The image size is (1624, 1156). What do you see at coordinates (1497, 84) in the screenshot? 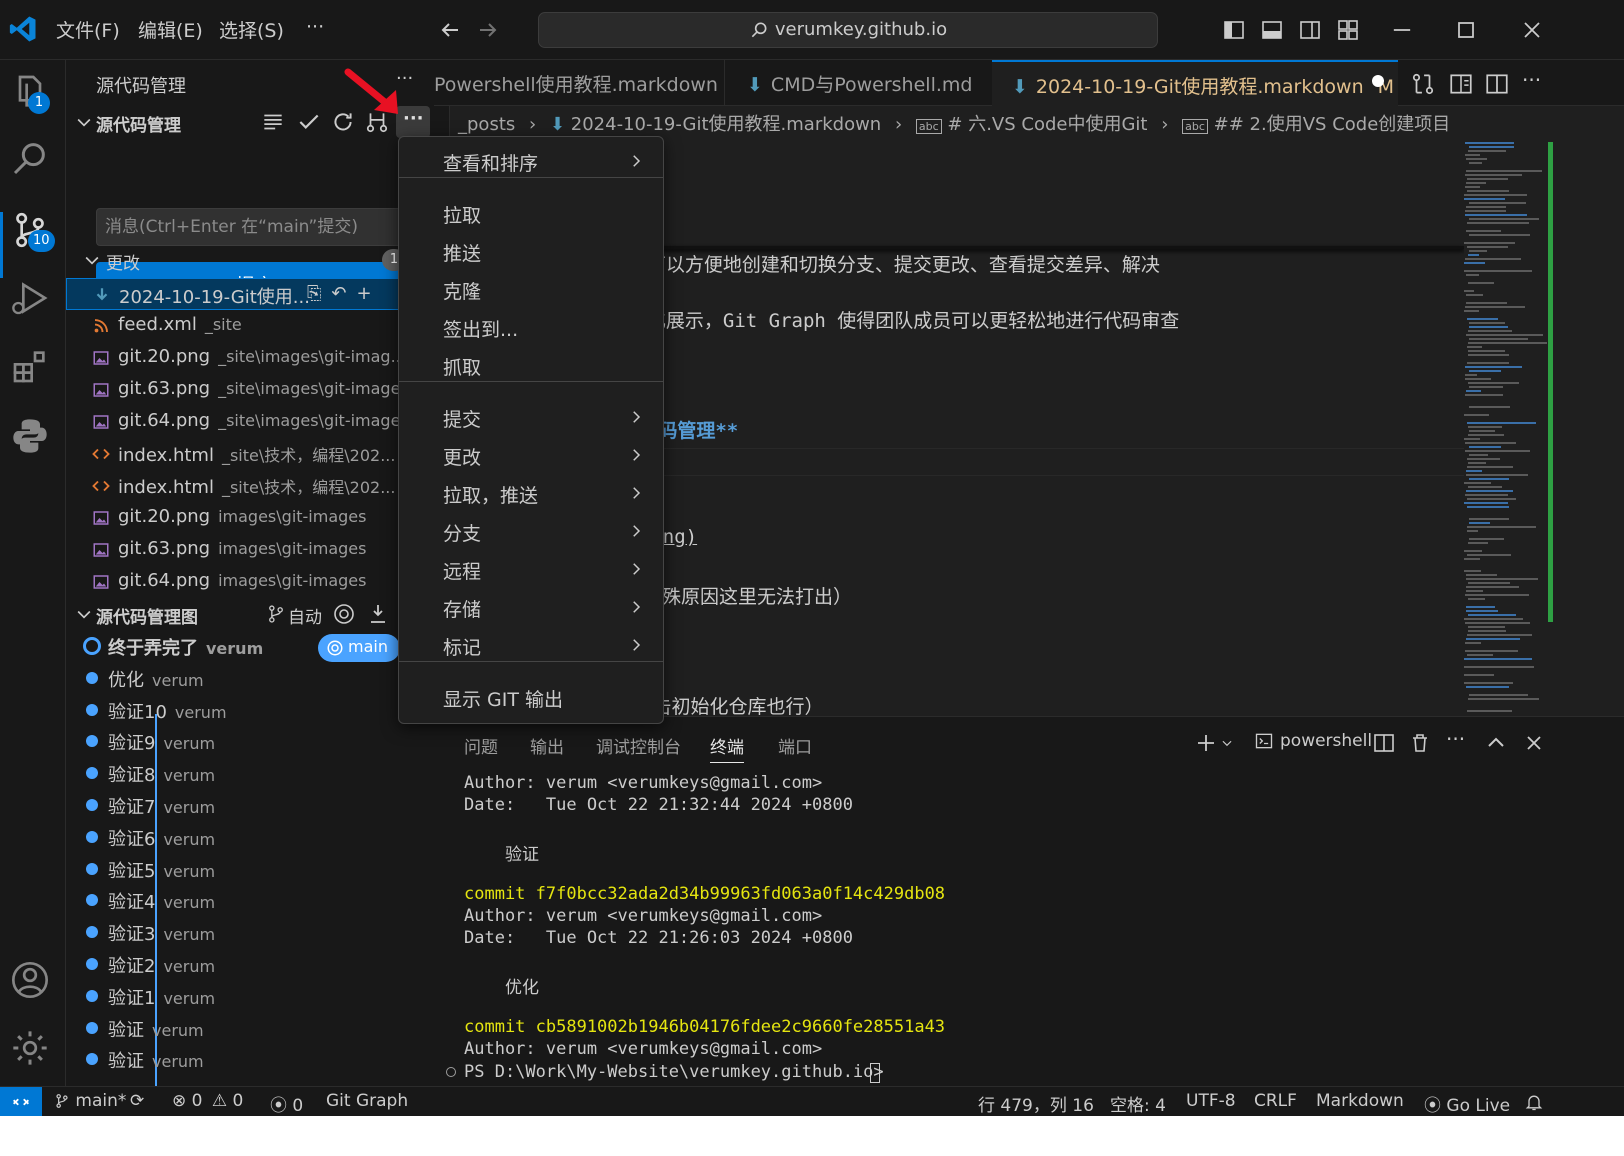
I see `split-editor-icon` at bounding box center [1497, 84].